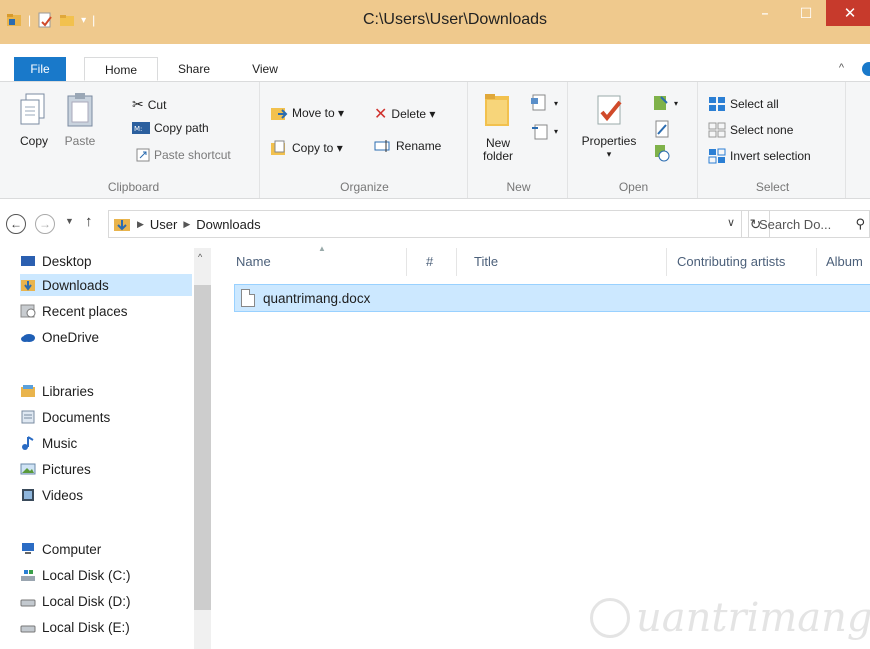 The height and width of the screenshot is (649, 870). What do you see at coordinates (866, 69) in the screenshot?
I see `help-icon` at bounding box center [866, 69].